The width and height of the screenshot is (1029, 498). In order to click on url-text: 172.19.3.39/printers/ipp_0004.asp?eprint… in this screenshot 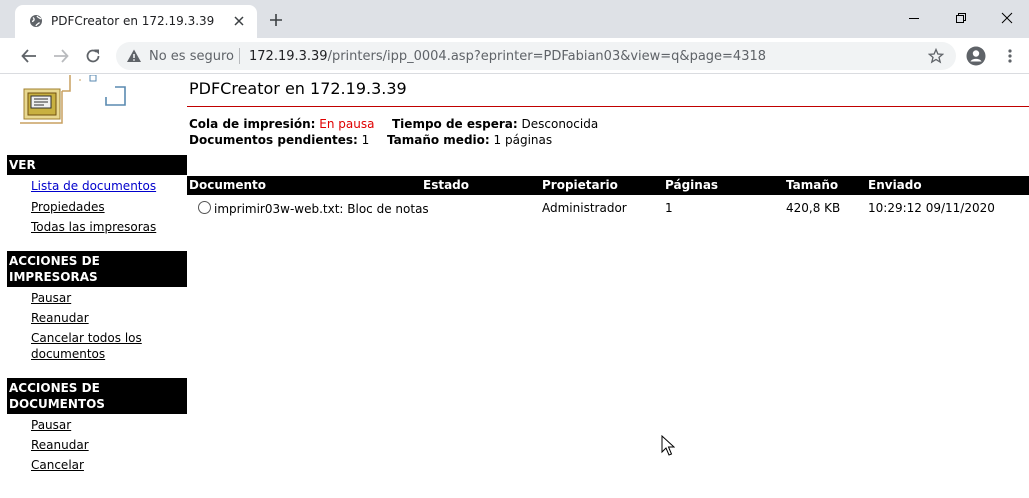, I will do `click(507, 56)`.